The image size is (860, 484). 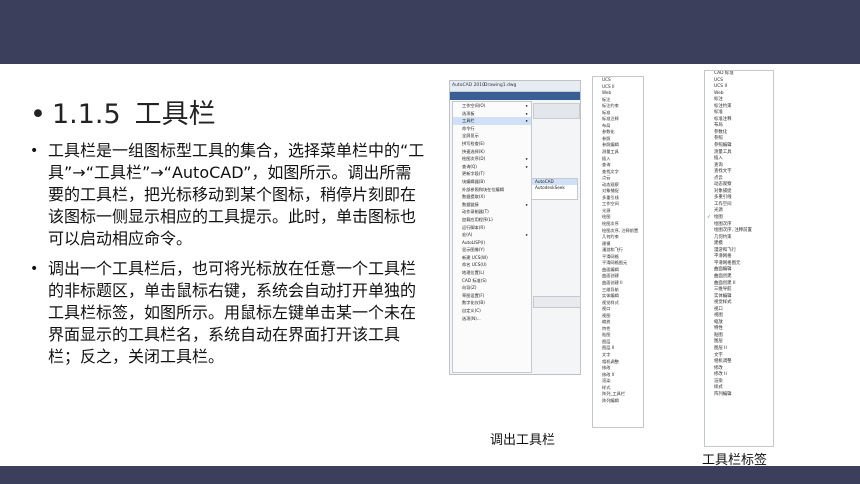 What do you see at coordinates (492, 228) in the screenshot?
I see `menu-item: 运行脚本(R)` at bounding box center [492, 228].